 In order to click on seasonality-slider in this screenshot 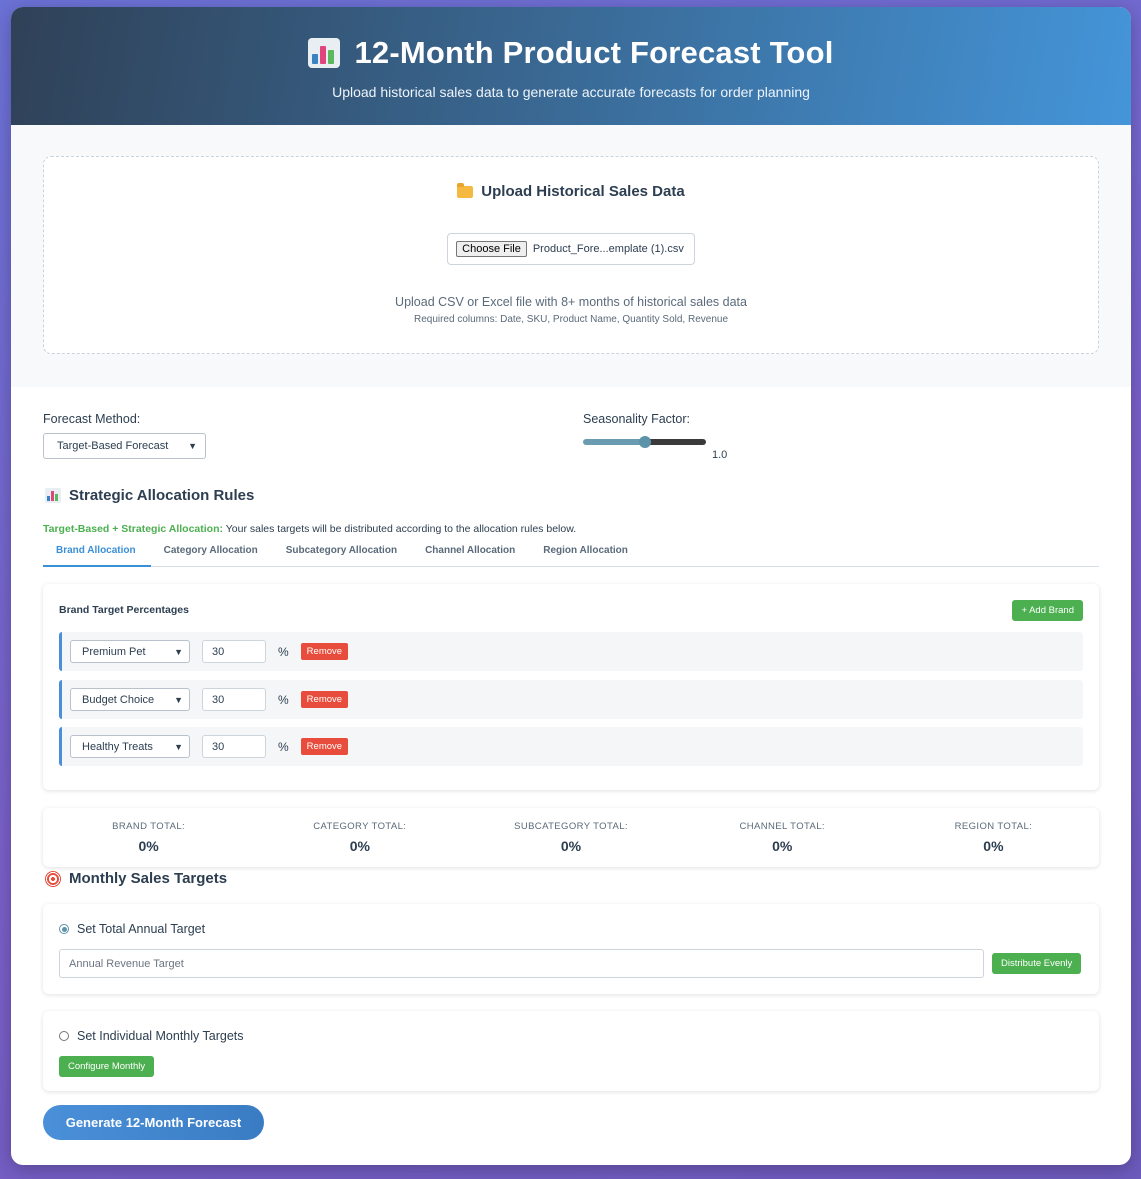, I will do `click(644, 442)`.